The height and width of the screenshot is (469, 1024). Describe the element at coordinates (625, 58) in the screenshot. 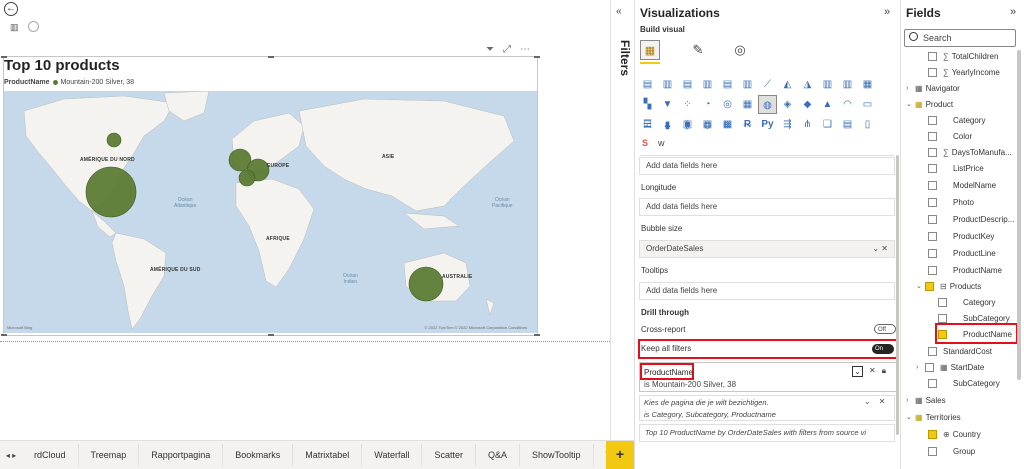

I see `filters-label: Filters` at that location.